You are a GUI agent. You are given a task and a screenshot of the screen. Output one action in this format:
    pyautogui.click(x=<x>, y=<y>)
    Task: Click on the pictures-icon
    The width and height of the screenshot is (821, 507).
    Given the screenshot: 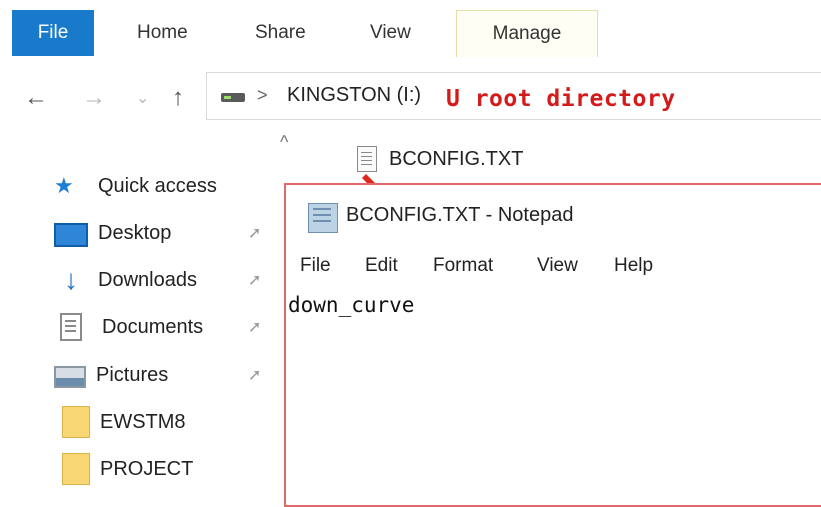 What is the action you would take?
    pyautogui.click(x=70, y=377)
    